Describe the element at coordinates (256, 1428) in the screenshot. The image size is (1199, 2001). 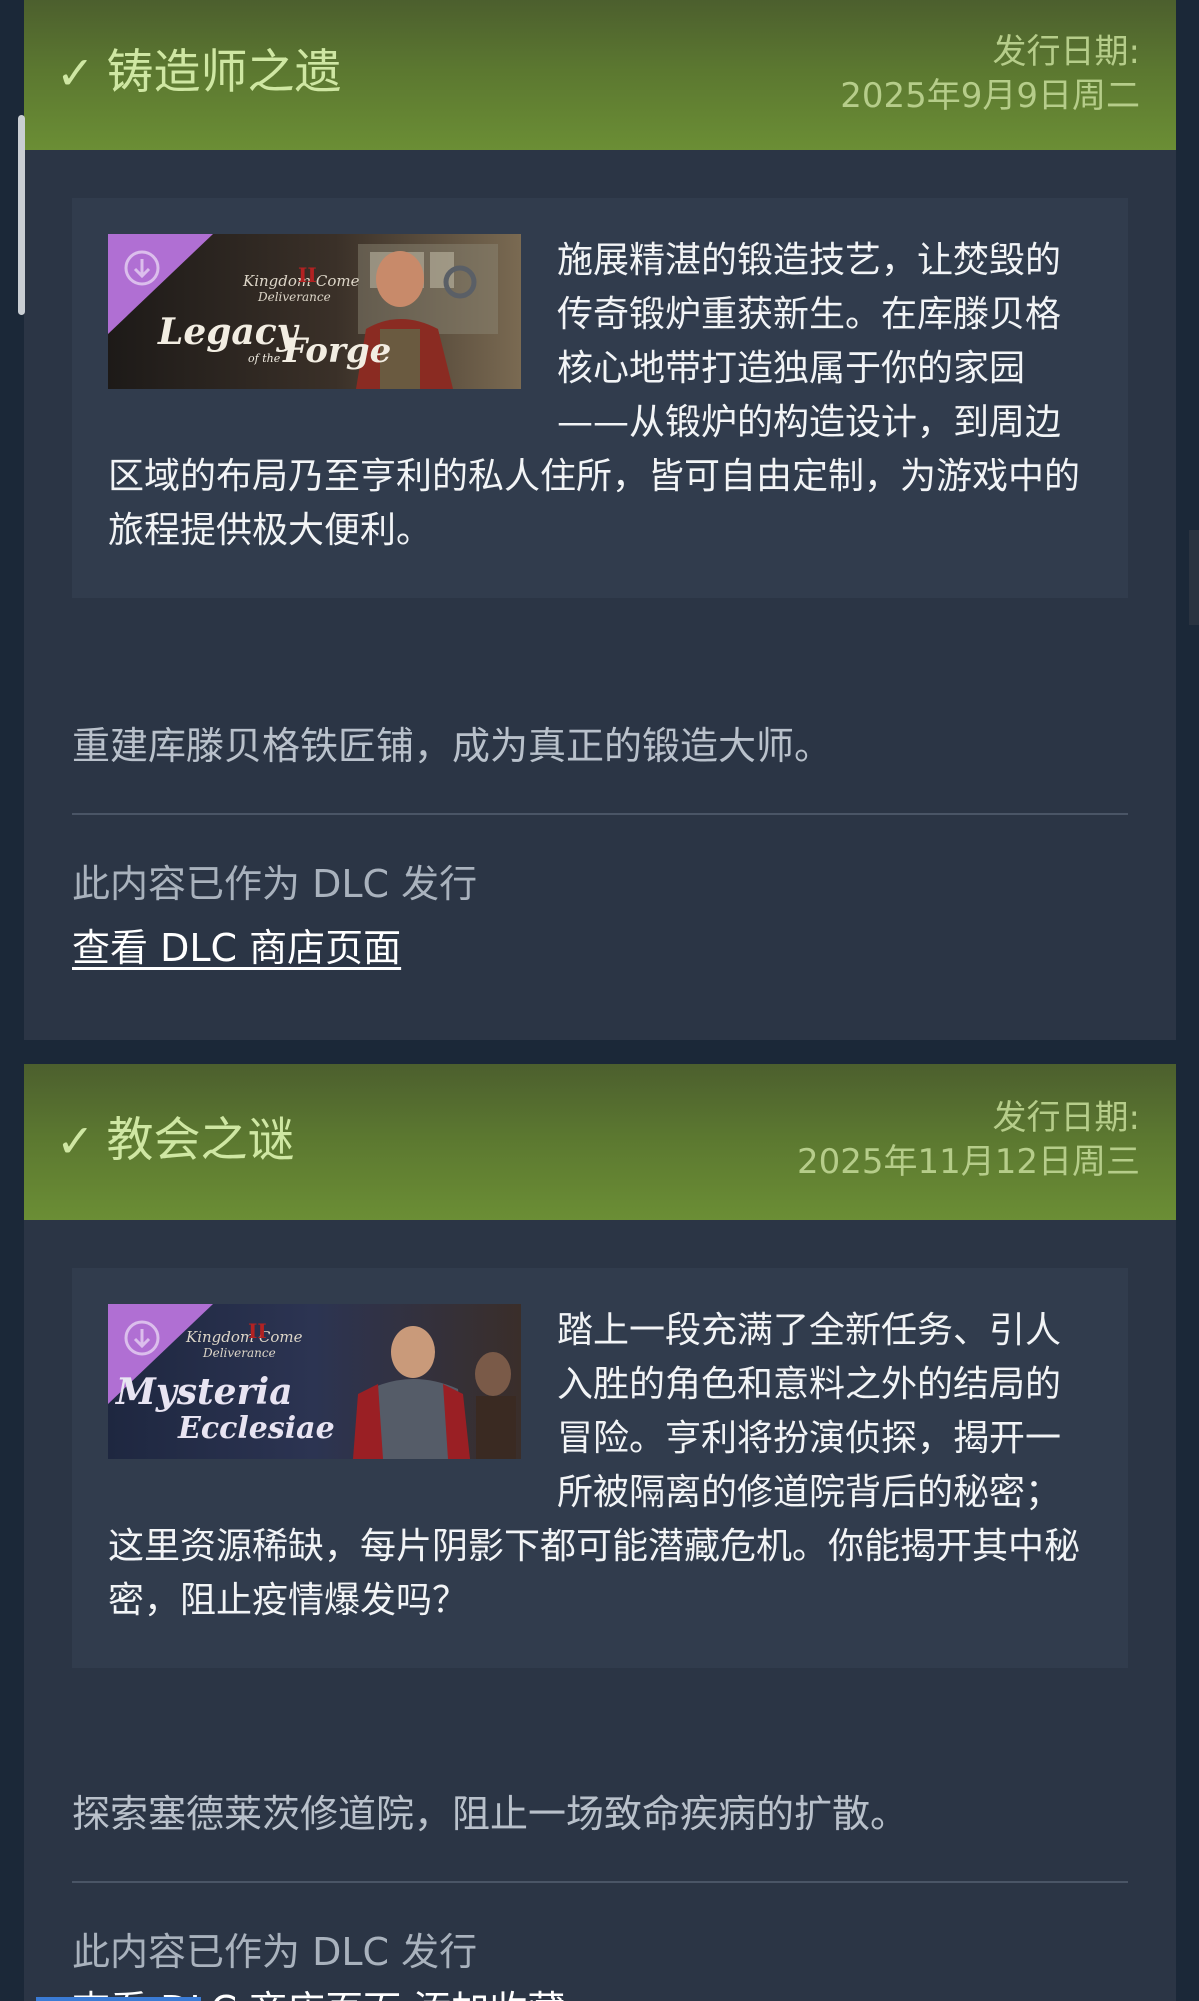
I see `banner-name-line2: Ecclesiae` at that location.